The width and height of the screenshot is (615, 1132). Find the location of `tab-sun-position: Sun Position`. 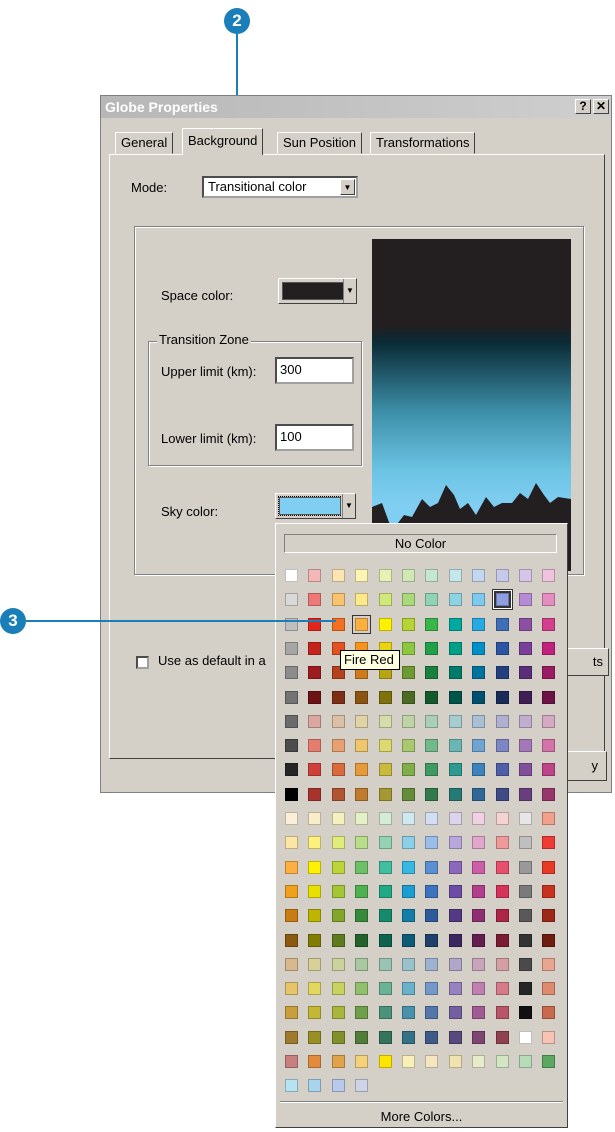

tab-sun-position: Sun Position is located at coordinates (319, 143).